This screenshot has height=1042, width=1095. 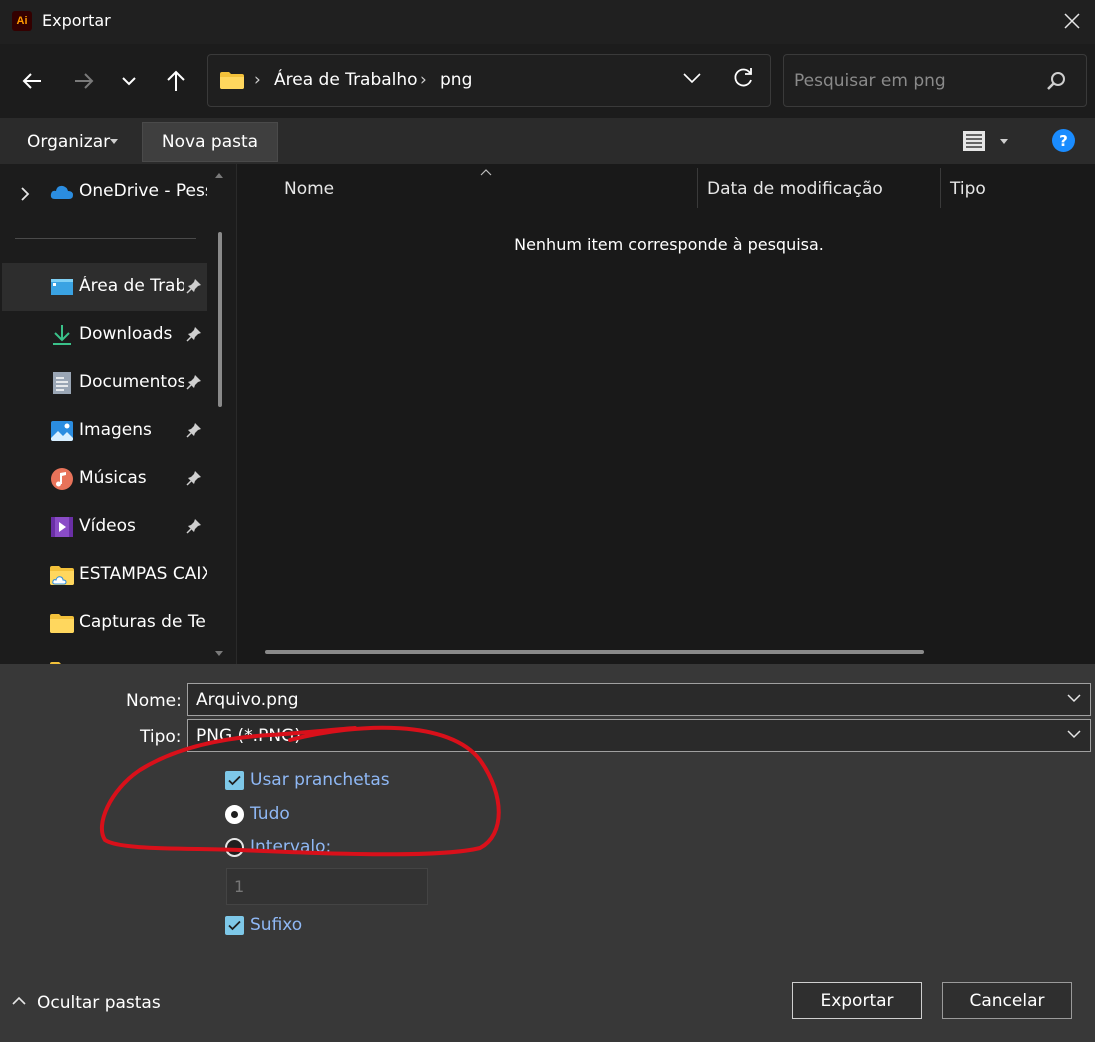 What do you see at coordinates (161, 737) in the screenshot?
I see `file-type-label: Tipo:` at bounding box center [161, 737].